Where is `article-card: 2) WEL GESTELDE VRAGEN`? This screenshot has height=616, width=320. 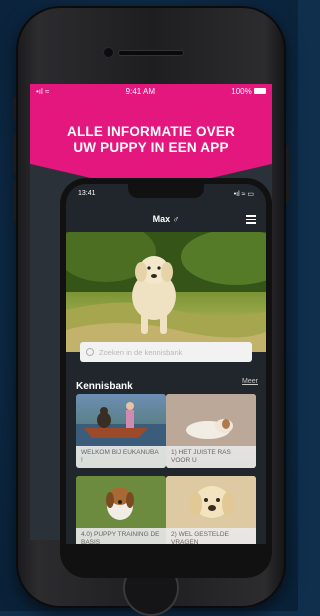
article-card: 2) WEL GESTELDE VRAGEN is located at coordinates (211, 510).